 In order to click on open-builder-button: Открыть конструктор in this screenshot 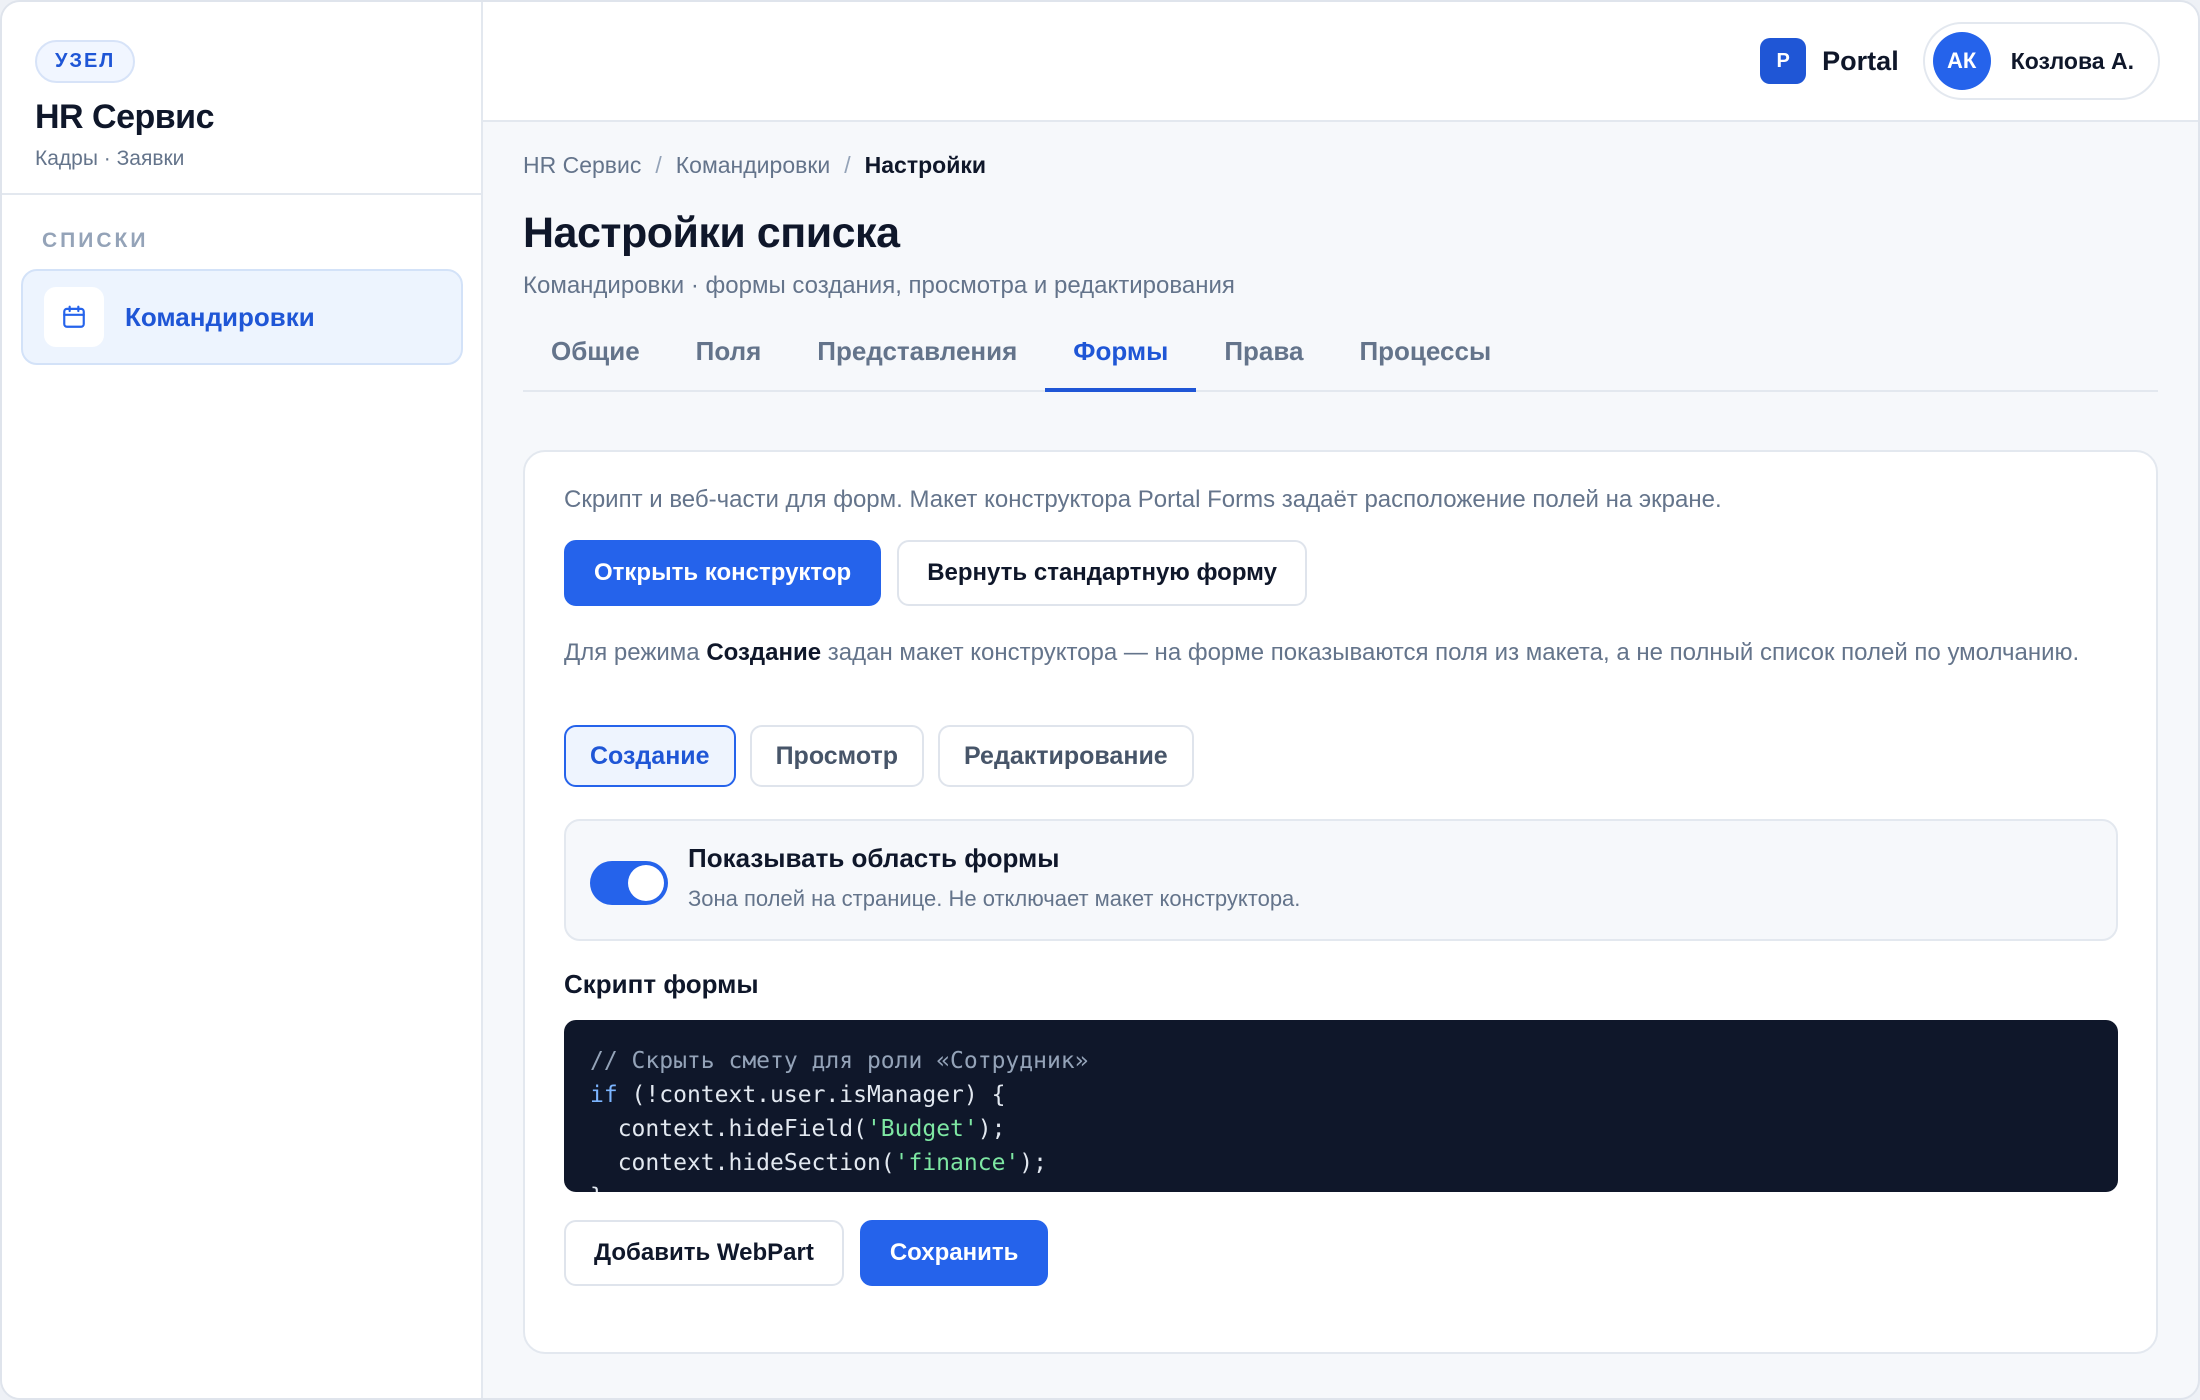, I will do `click(723, 573)`.